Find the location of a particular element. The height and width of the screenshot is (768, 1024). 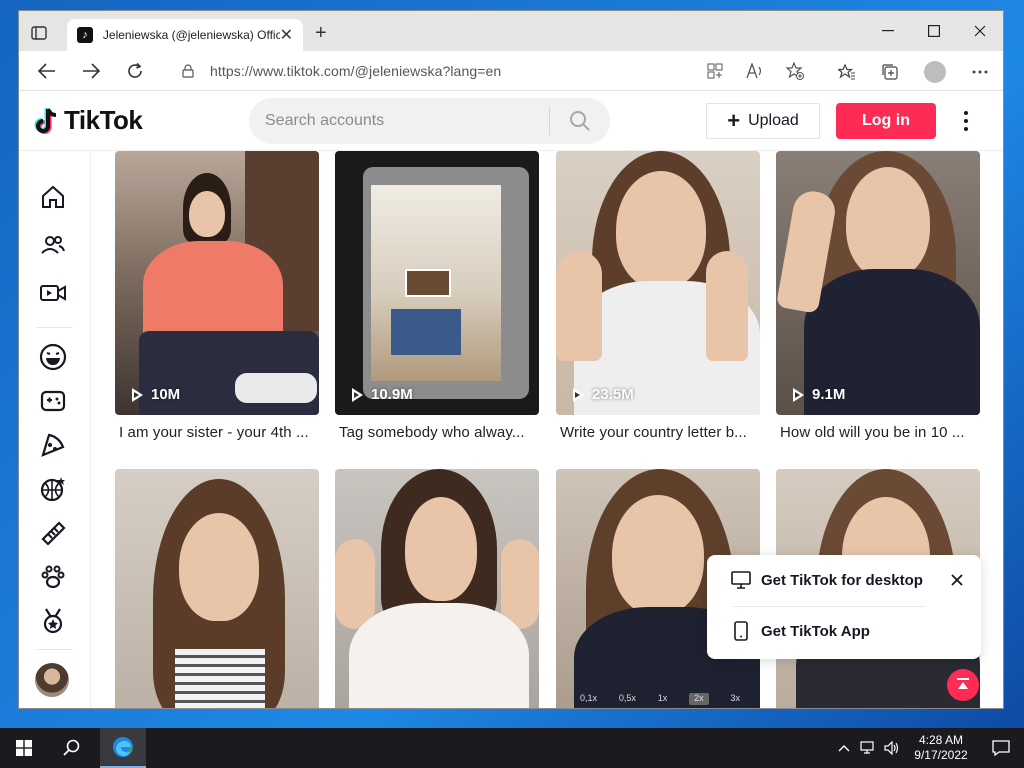

view-count: 10M is located at coordinates (155, 394).